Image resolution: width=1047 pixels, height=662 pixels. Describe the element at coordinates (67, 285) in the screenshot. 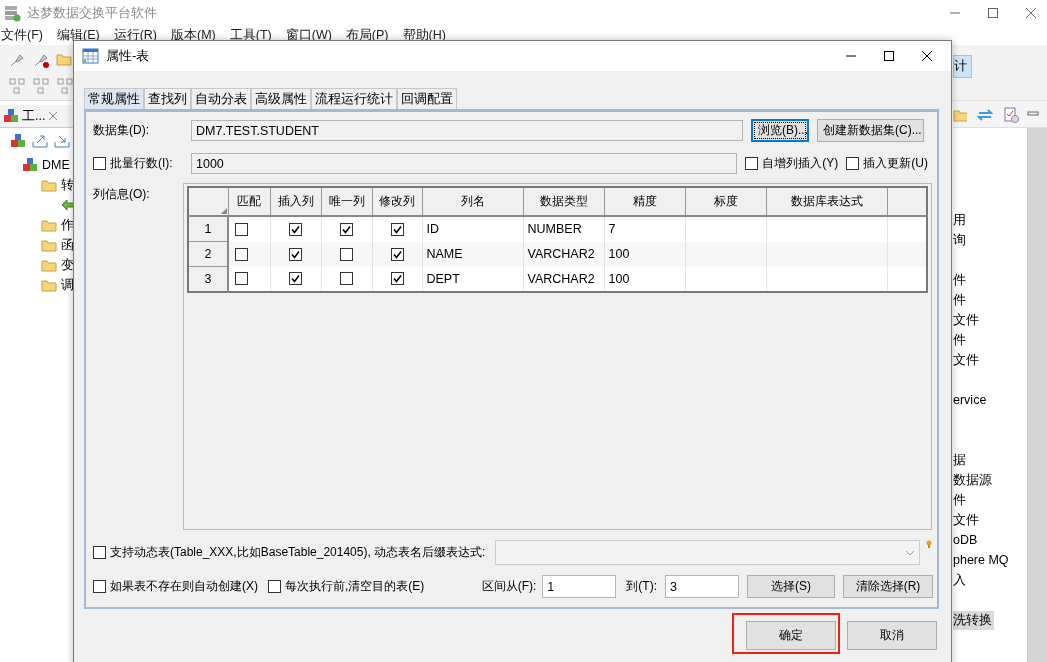

I see `tree-item: 调` at that location.